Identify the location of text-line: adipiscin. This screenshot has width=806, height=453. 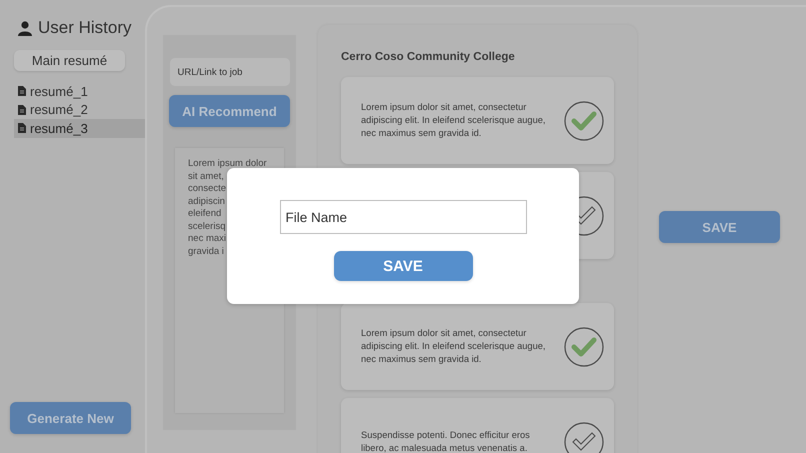
(207, 202).